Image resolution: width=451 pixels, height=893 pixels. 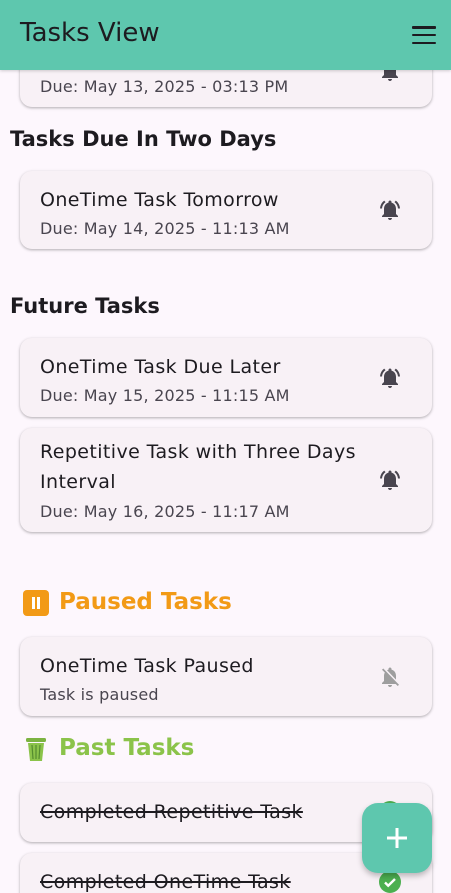 What do you see at coordinates (164, 86) in the screenshot?
I see `task-due: Due: May 13, 2025 - 03:13 PM` at bounding box center [164, 86].